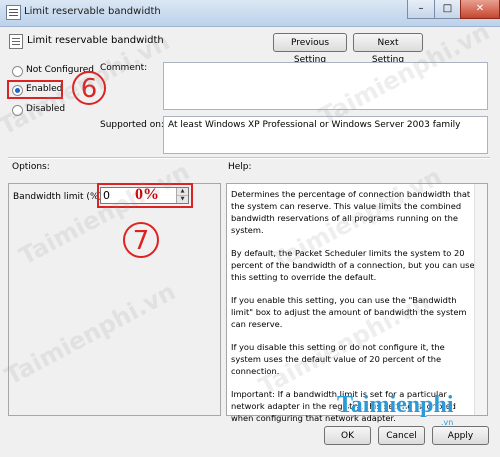  I want to click on maximize-button: □, so click(447, 9).